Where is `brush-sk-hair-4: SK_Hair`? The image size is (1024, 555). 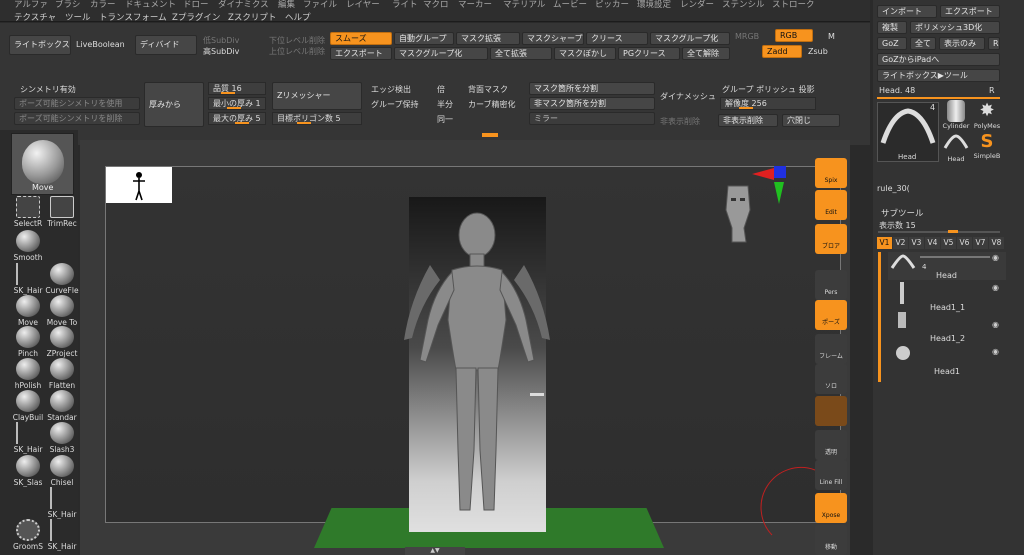 brush-sk-hair-4: SK_Hair is located at coordinates (62, 535).